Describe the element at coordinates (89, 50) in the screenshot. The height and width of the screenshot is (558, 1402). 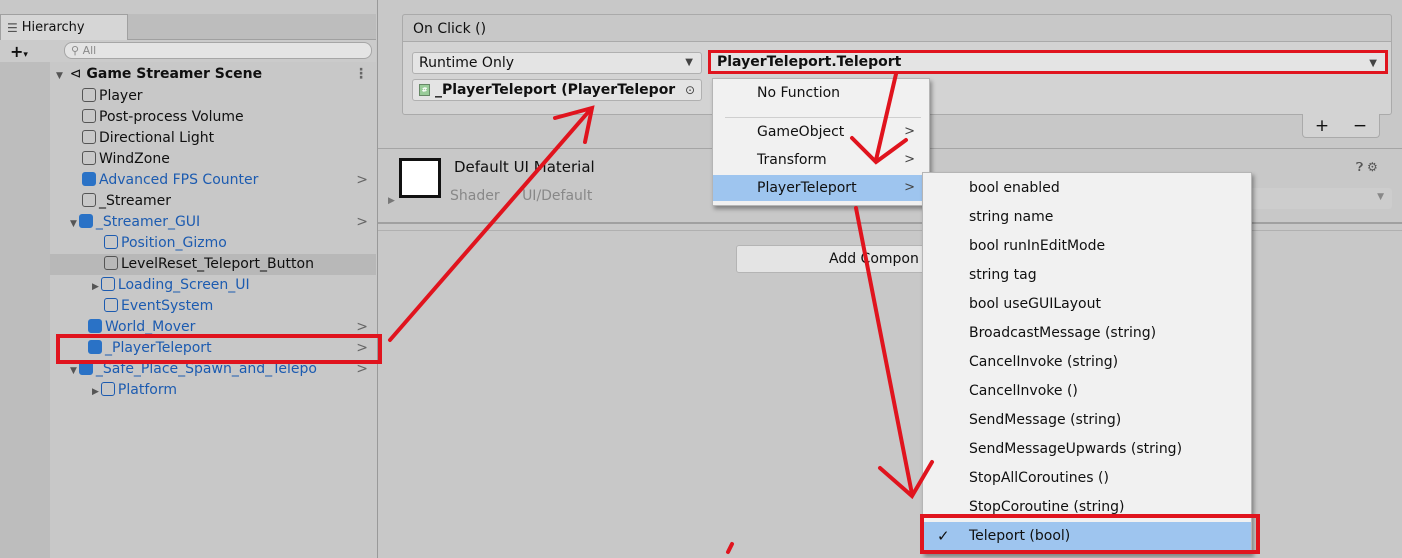
I see `search-placeholder: All` at that location.